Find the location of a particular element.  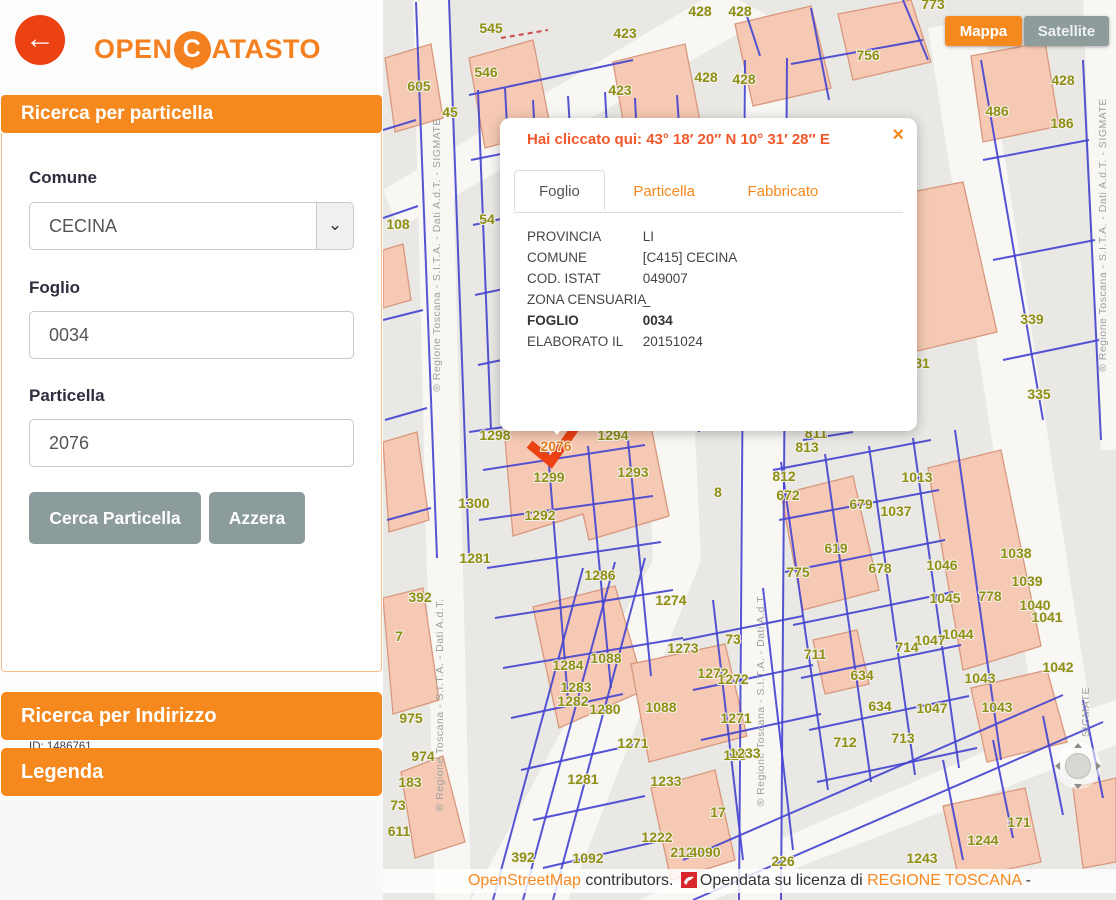

close-icon: × is located at coordinates (898, 135).